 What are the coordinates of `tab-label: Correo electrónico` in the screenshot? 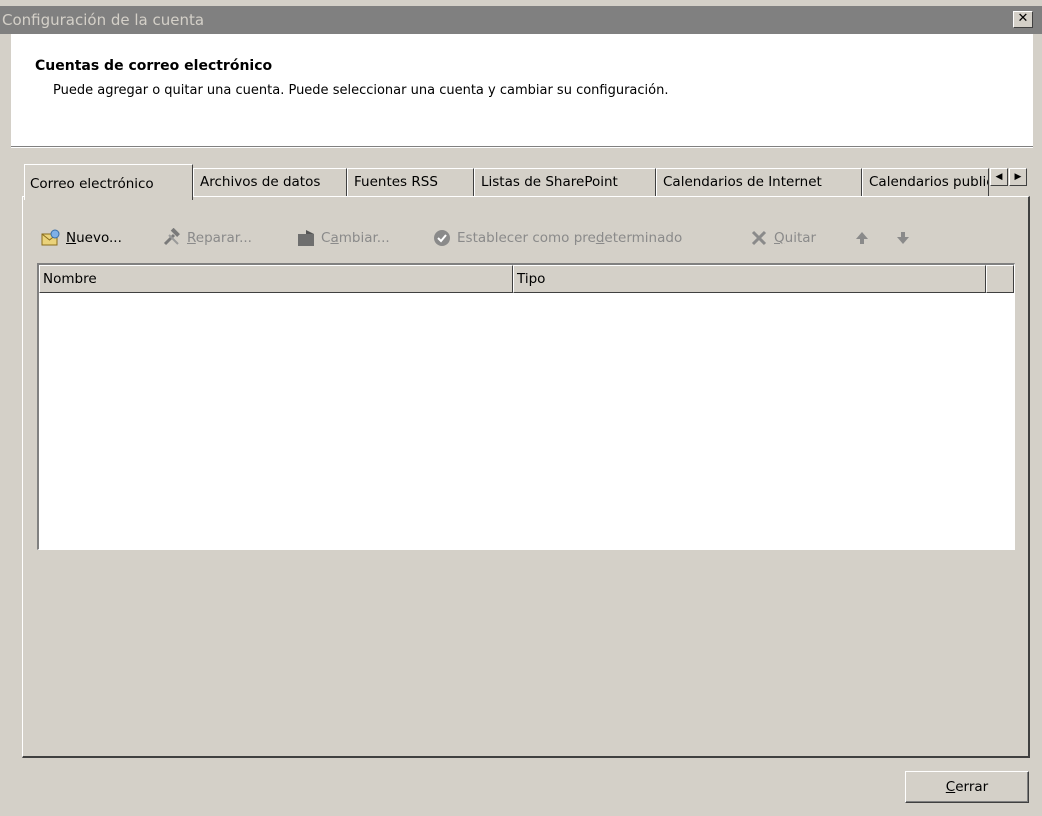 It's located at (92, 184).